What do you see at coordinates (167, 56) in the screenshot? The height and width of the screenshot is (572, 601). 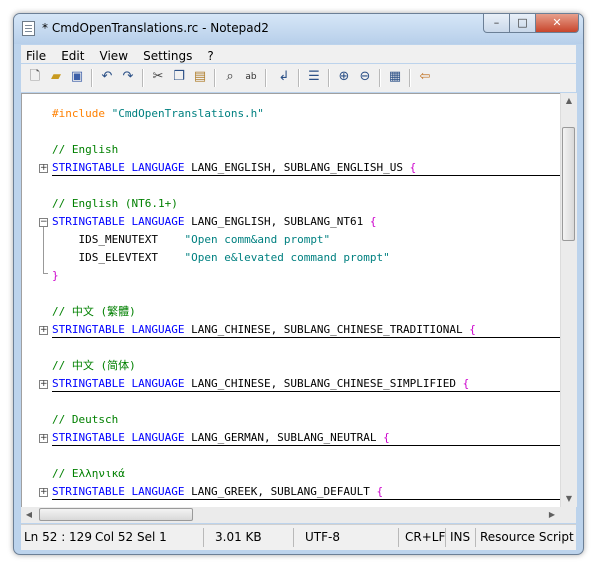 I see `menu-settings: Settings` at bounding box center [167, 56].